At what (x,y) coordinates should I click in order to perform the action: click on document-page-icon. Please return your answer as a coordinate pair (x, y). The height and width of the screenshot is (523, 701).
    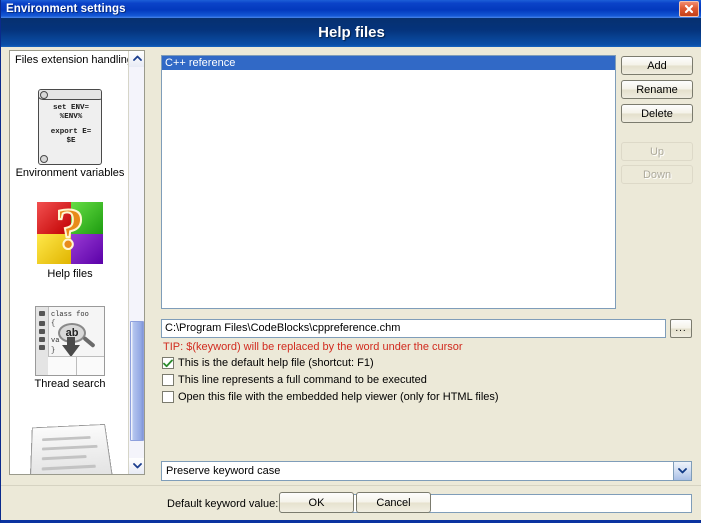
    Looking at the image, I should click on (71, 449).